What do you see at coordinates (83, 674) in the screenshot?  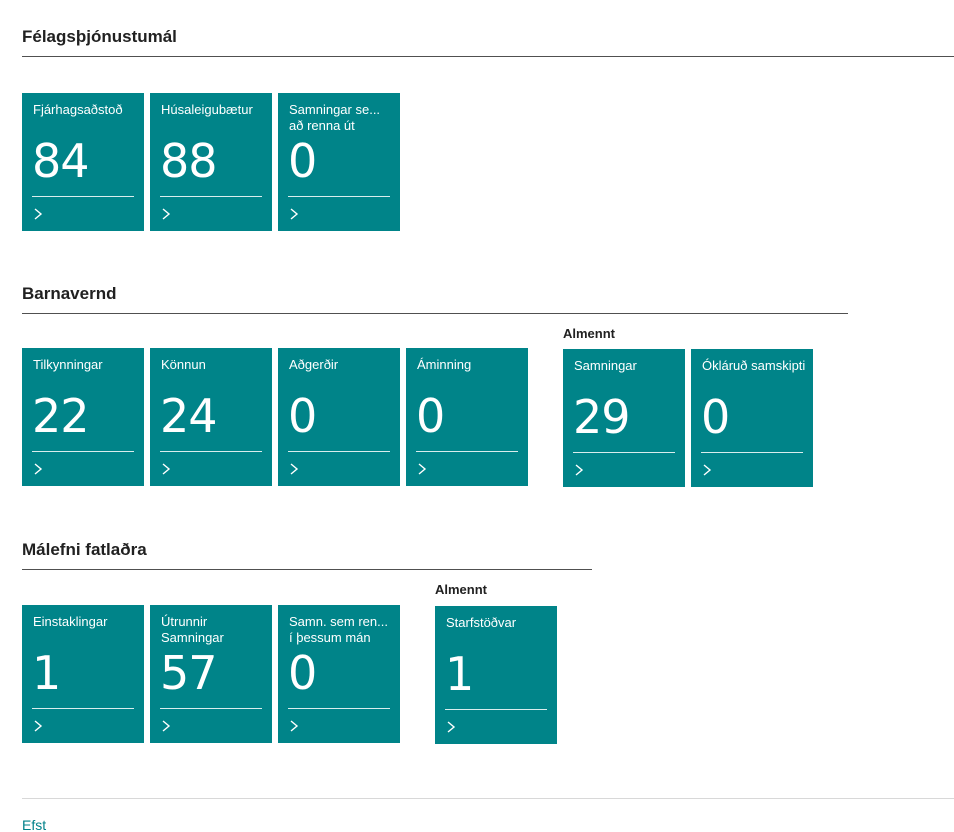 I see `tile-einstaklingar: Einstaklingar 1` at bounding box center [83, 674].